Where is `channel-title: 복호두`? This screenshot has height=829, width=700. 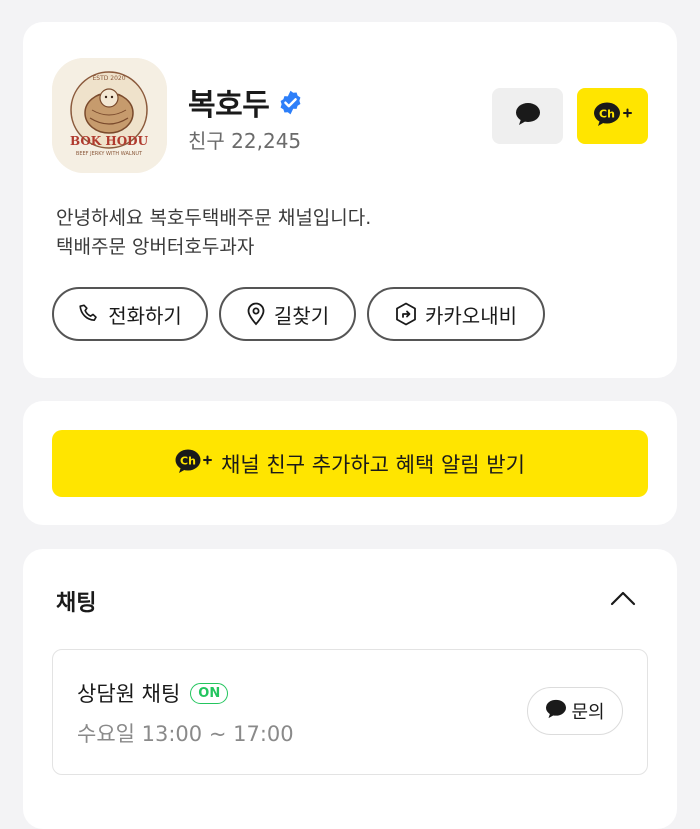 channel-title: 복호두 is located at coordinates (246, 102).